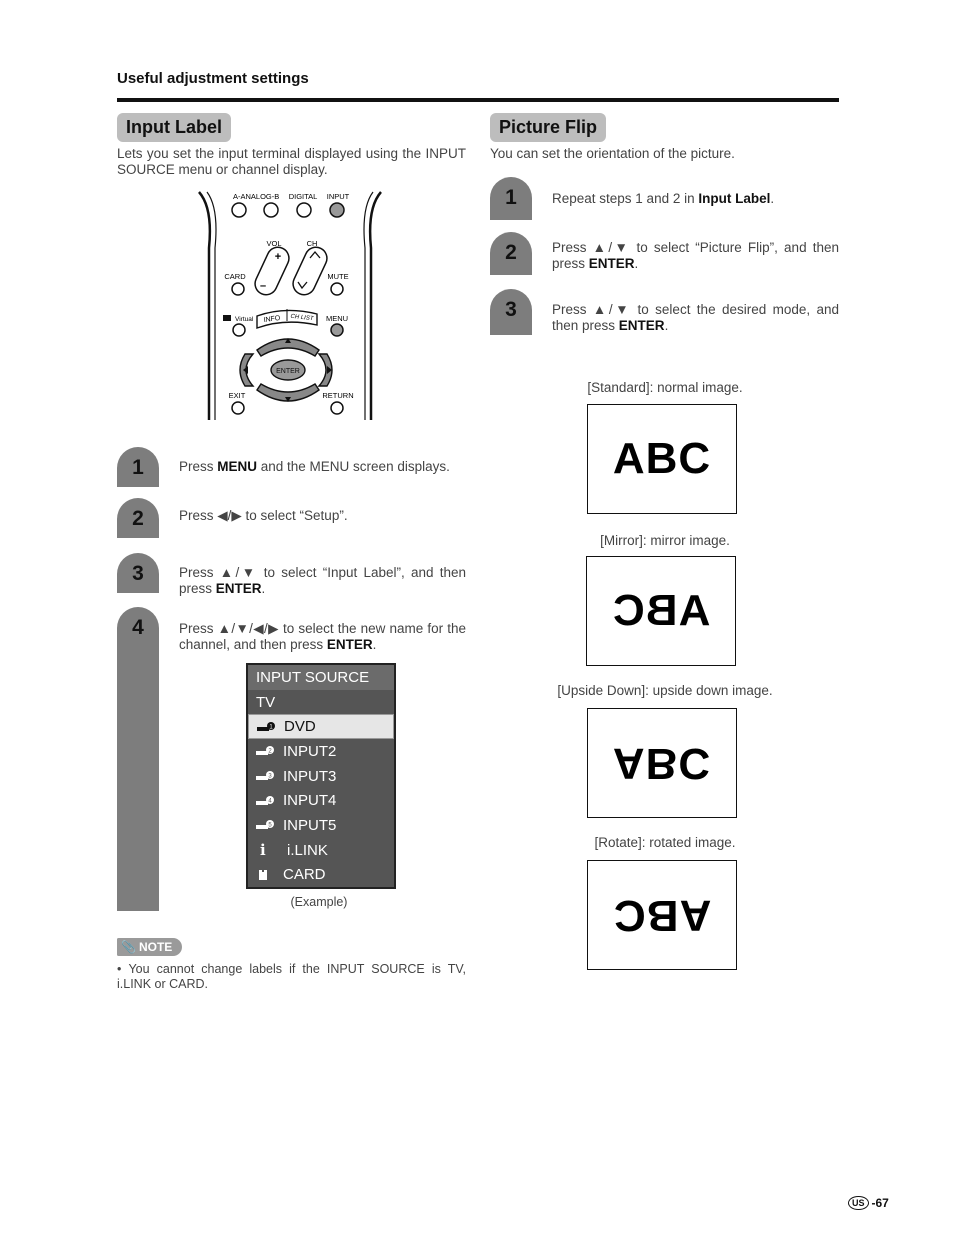 This screenshot has width=954, height=1235. Describe the element at coordinates (321, 727) in the screenshot. I see `menu-item-dvd: 1 DVD` at that location.